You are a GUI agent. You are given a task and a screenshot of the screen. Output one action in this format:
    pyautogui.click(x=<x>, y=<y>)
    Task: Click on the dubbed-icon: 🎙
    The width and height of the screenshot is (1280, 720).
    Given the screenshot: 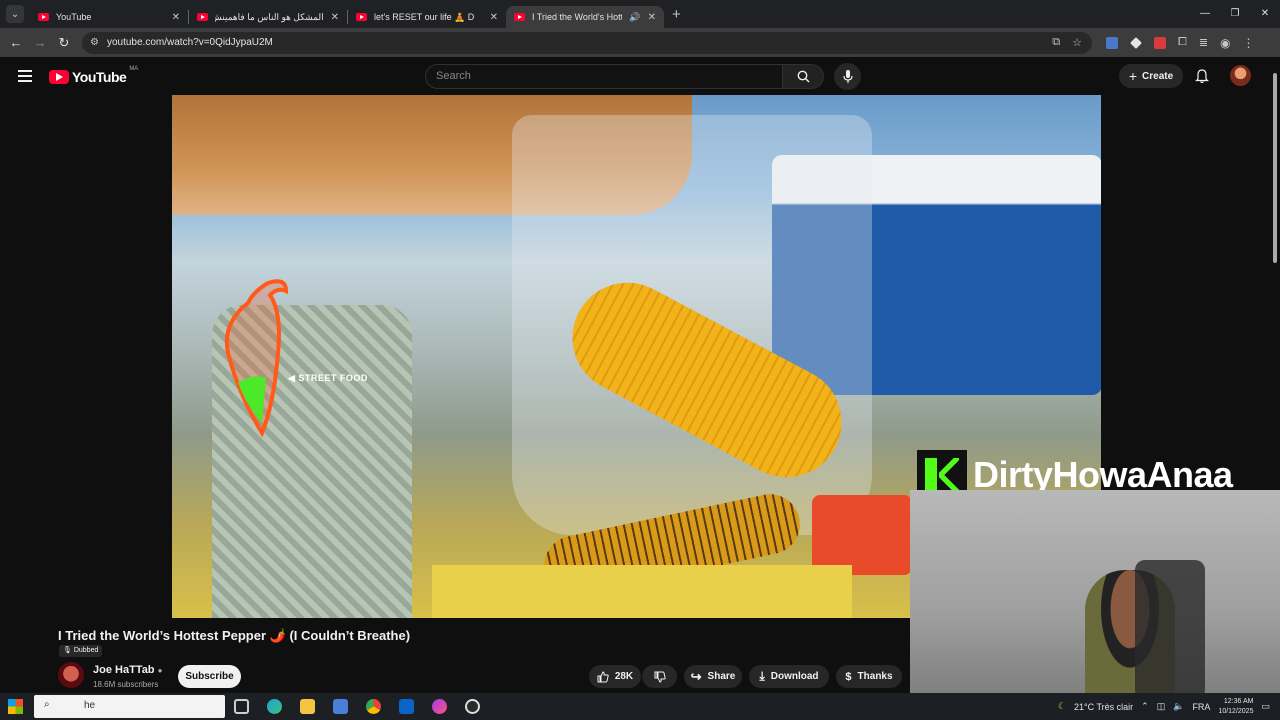 What is the action you would take?
    pyautogui.click(x=67, y=650)
    